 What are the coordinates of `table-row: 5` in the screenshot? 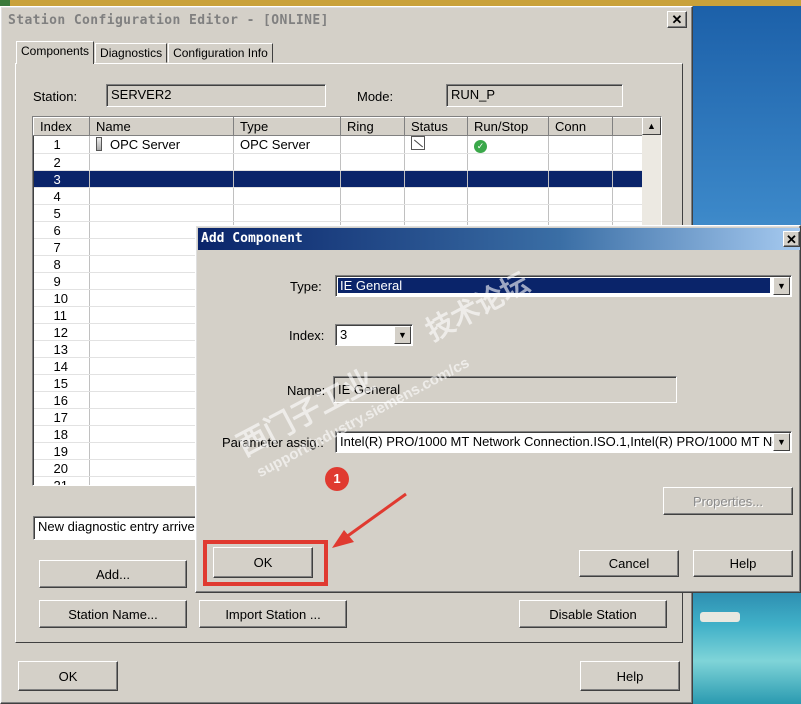 It's located at (338, 213).